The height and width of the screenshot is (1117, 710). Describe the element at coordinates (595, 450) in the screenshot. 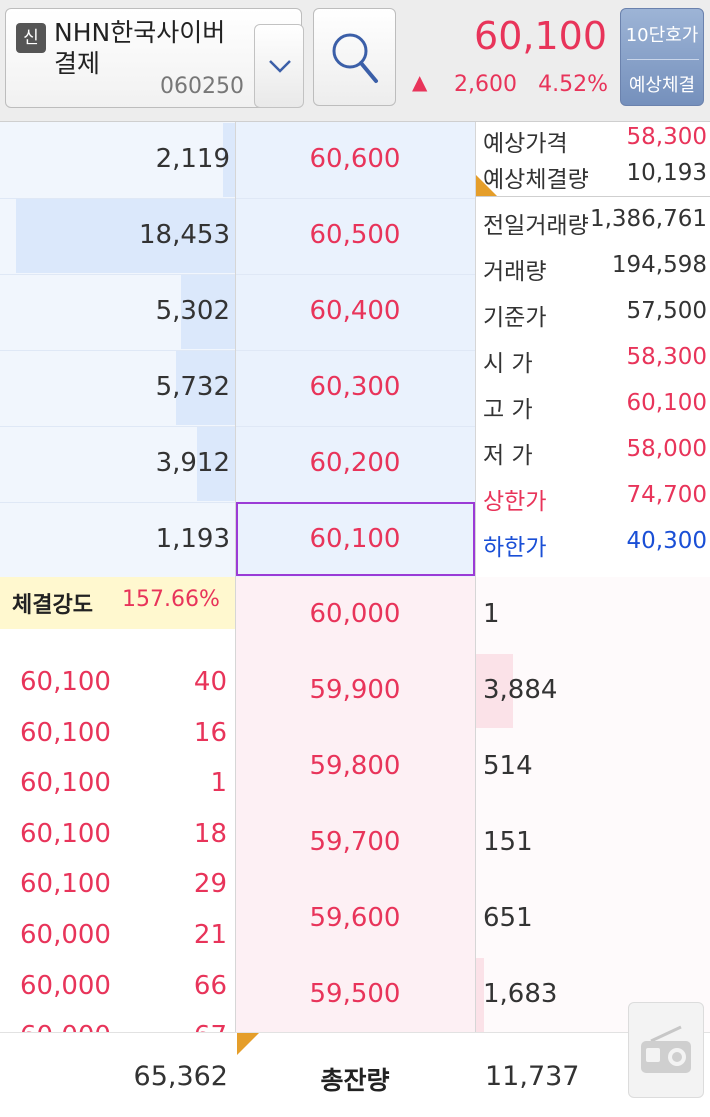

I see `info-row: 저 가 58,000` at that location.